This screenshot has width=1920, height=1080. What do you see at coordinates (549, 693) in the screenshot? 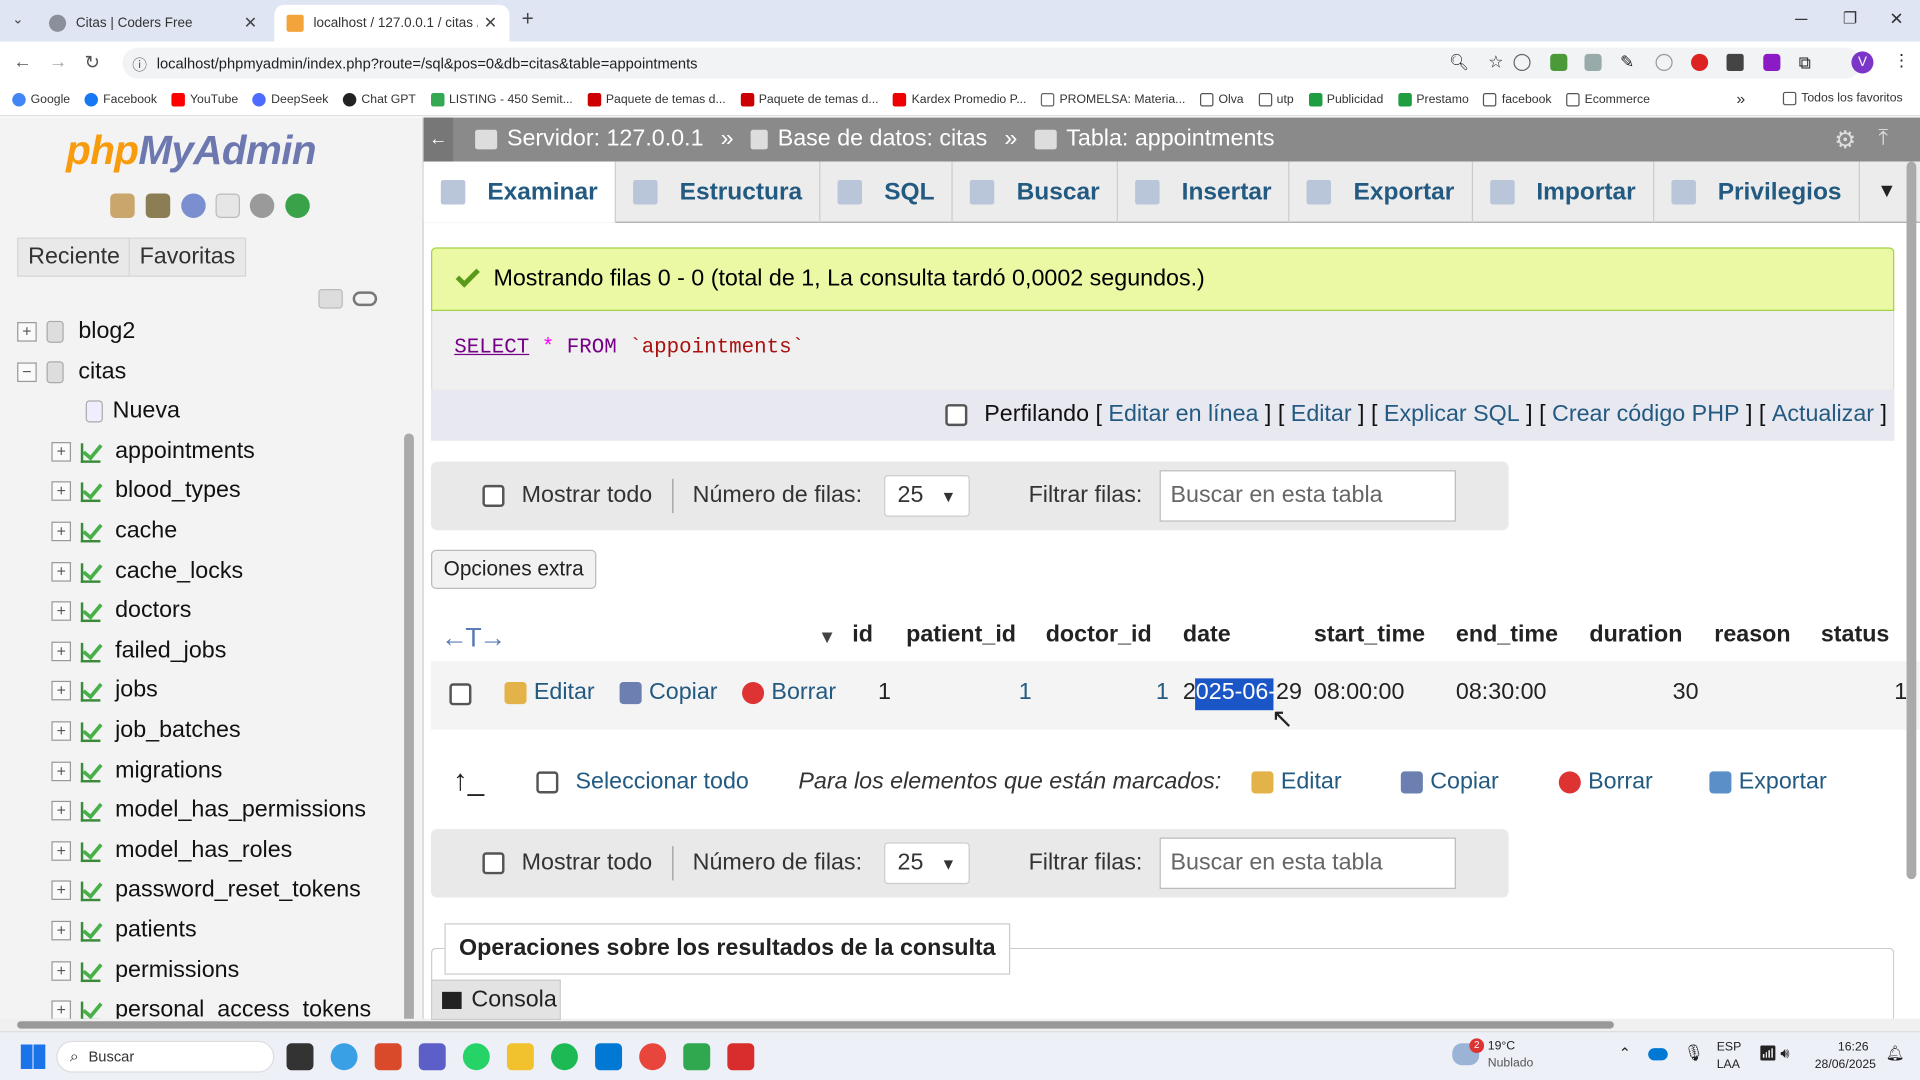
I see `row-edit-button: Editar` at bounding box center [549, 693].